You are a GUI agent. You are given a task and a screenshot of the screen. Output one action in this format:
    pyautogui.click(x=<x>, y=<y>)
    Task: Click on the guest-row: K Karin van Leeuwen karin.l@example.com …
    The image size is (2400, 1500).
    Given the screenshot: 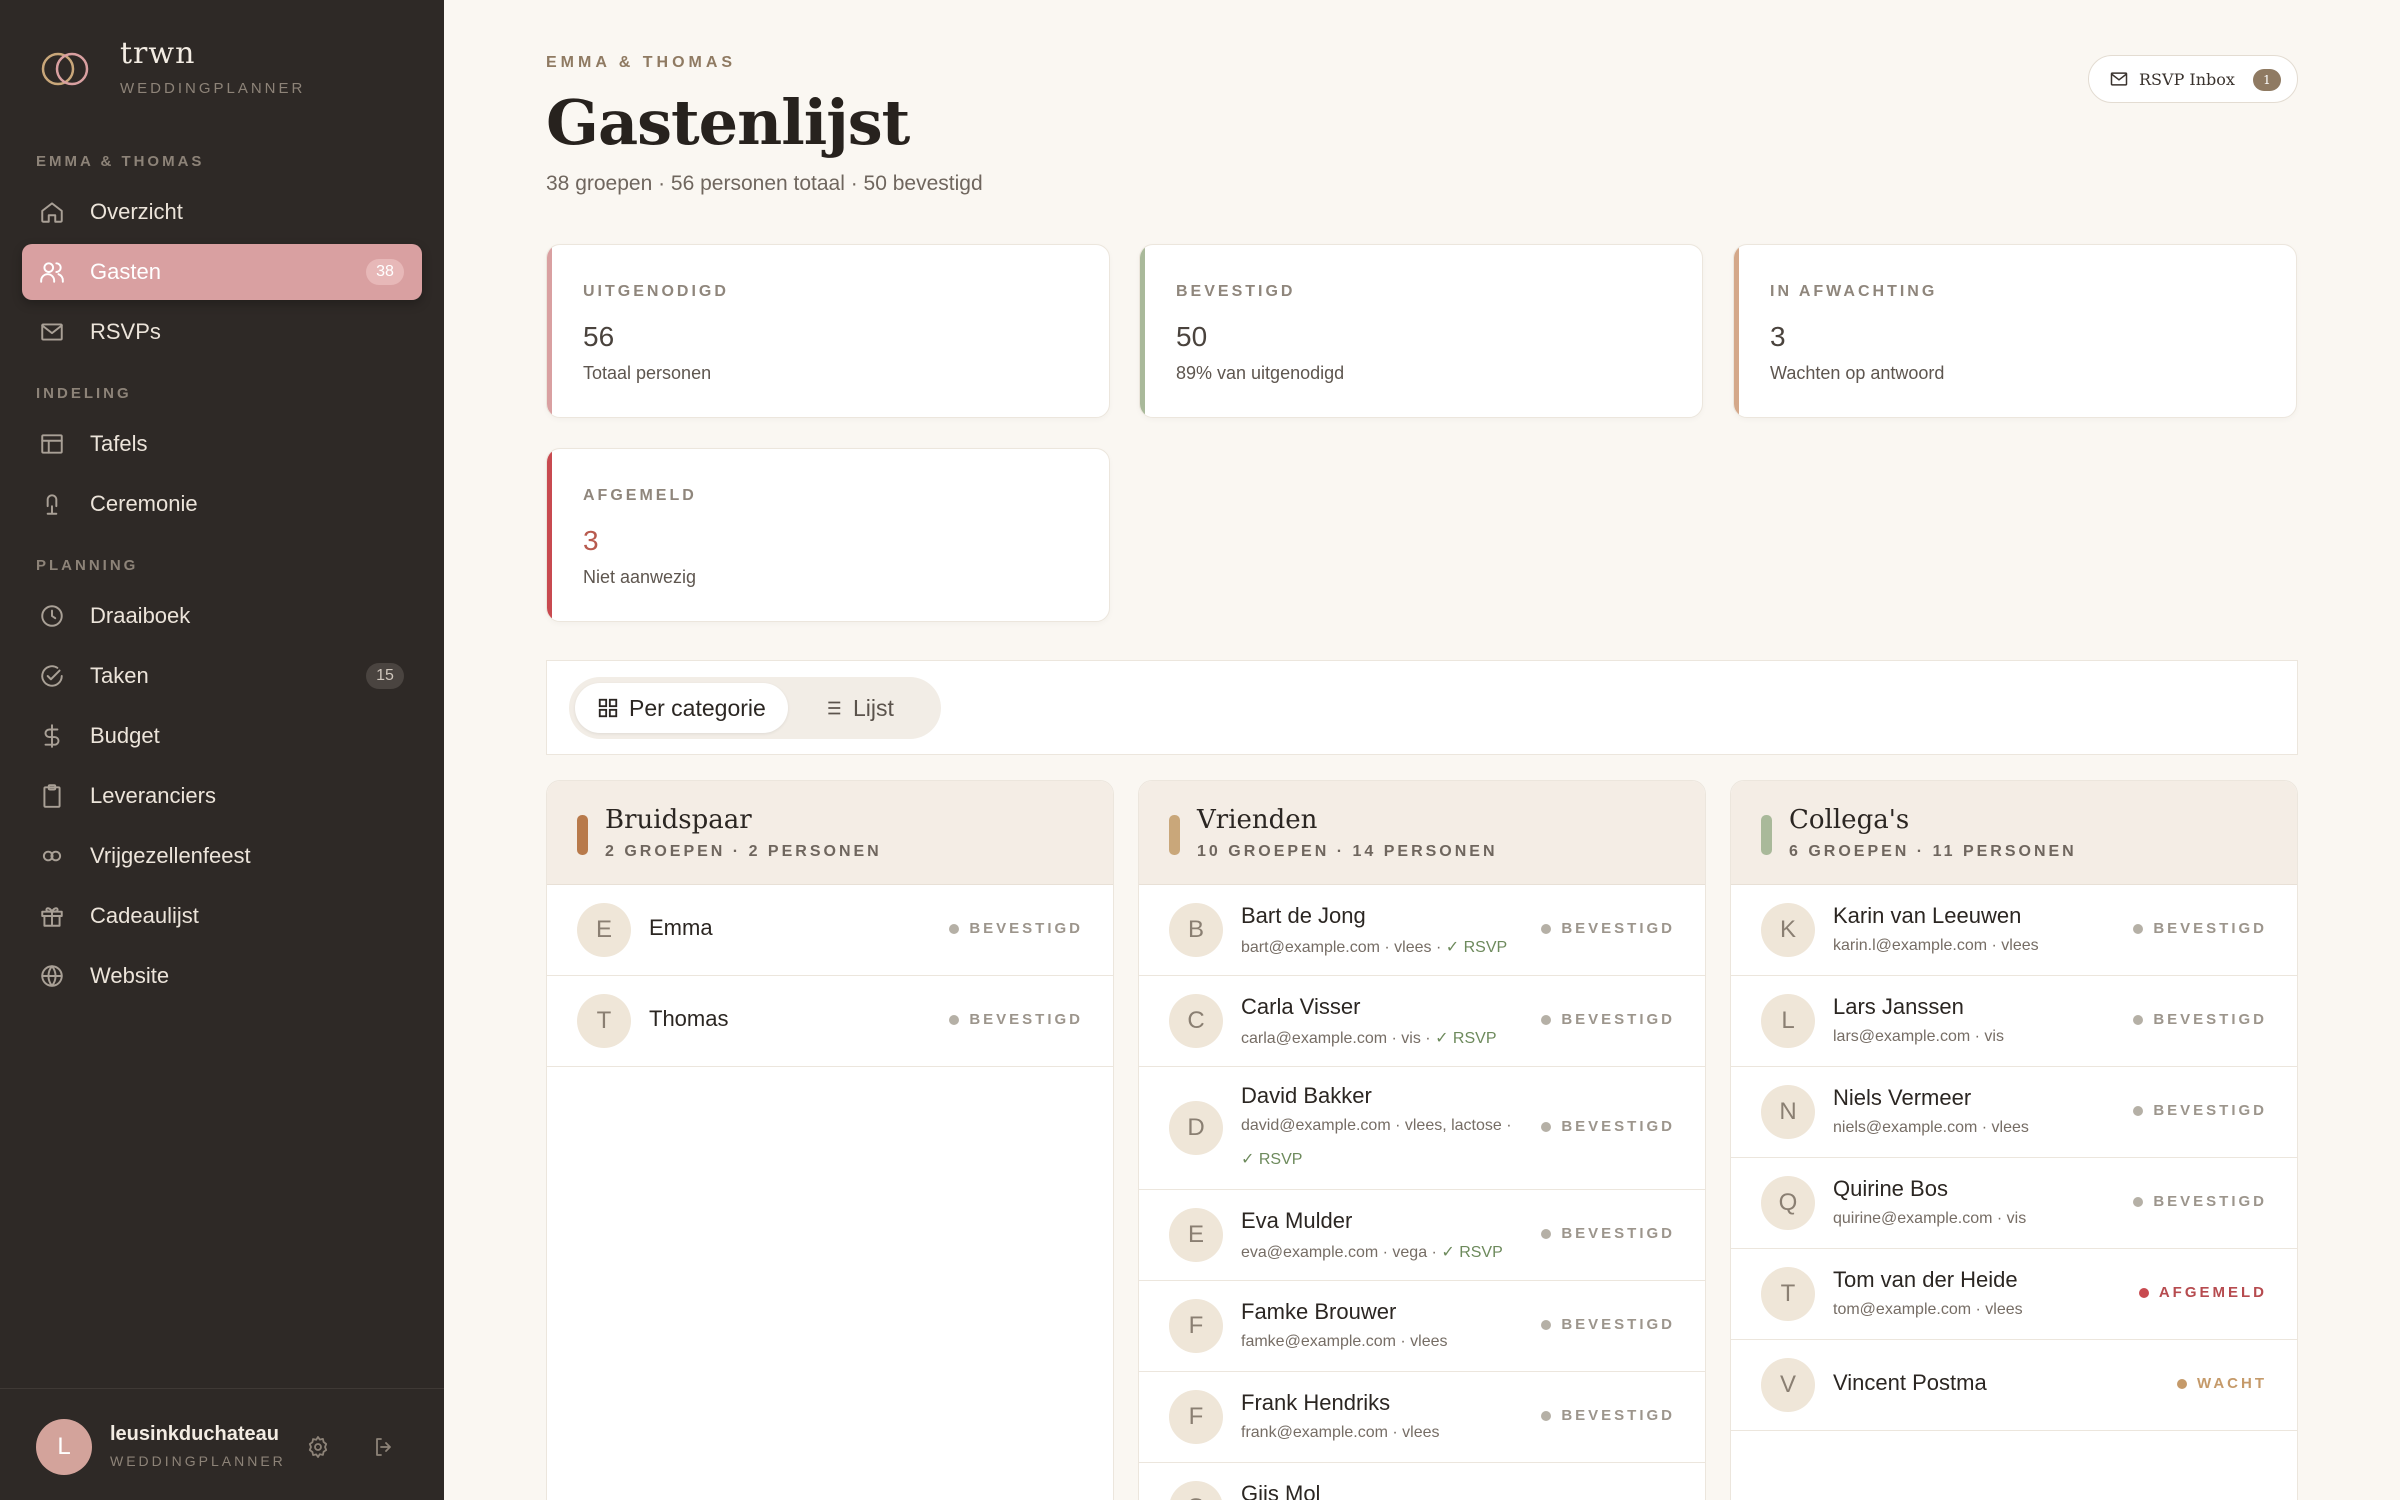 What is the action you would take?
    pyautogui.click(x=2014, y=930)
    